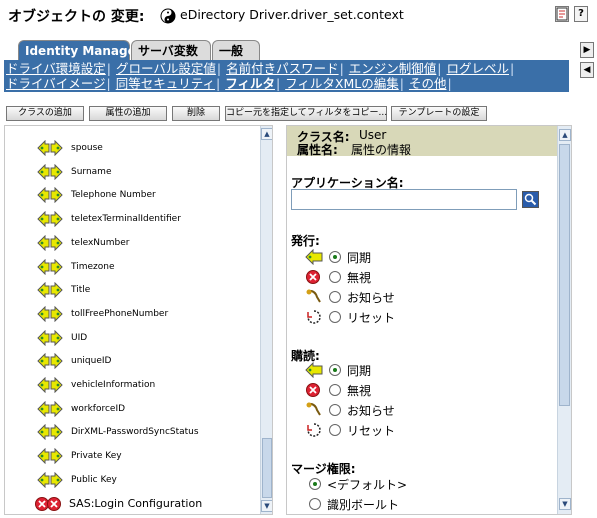 This screenshot has height=518, width=597. Describe the element at coordinates (126, 219) in the screenshot. I see `list-item-label: teletexTerminalIdentifier` at that location.